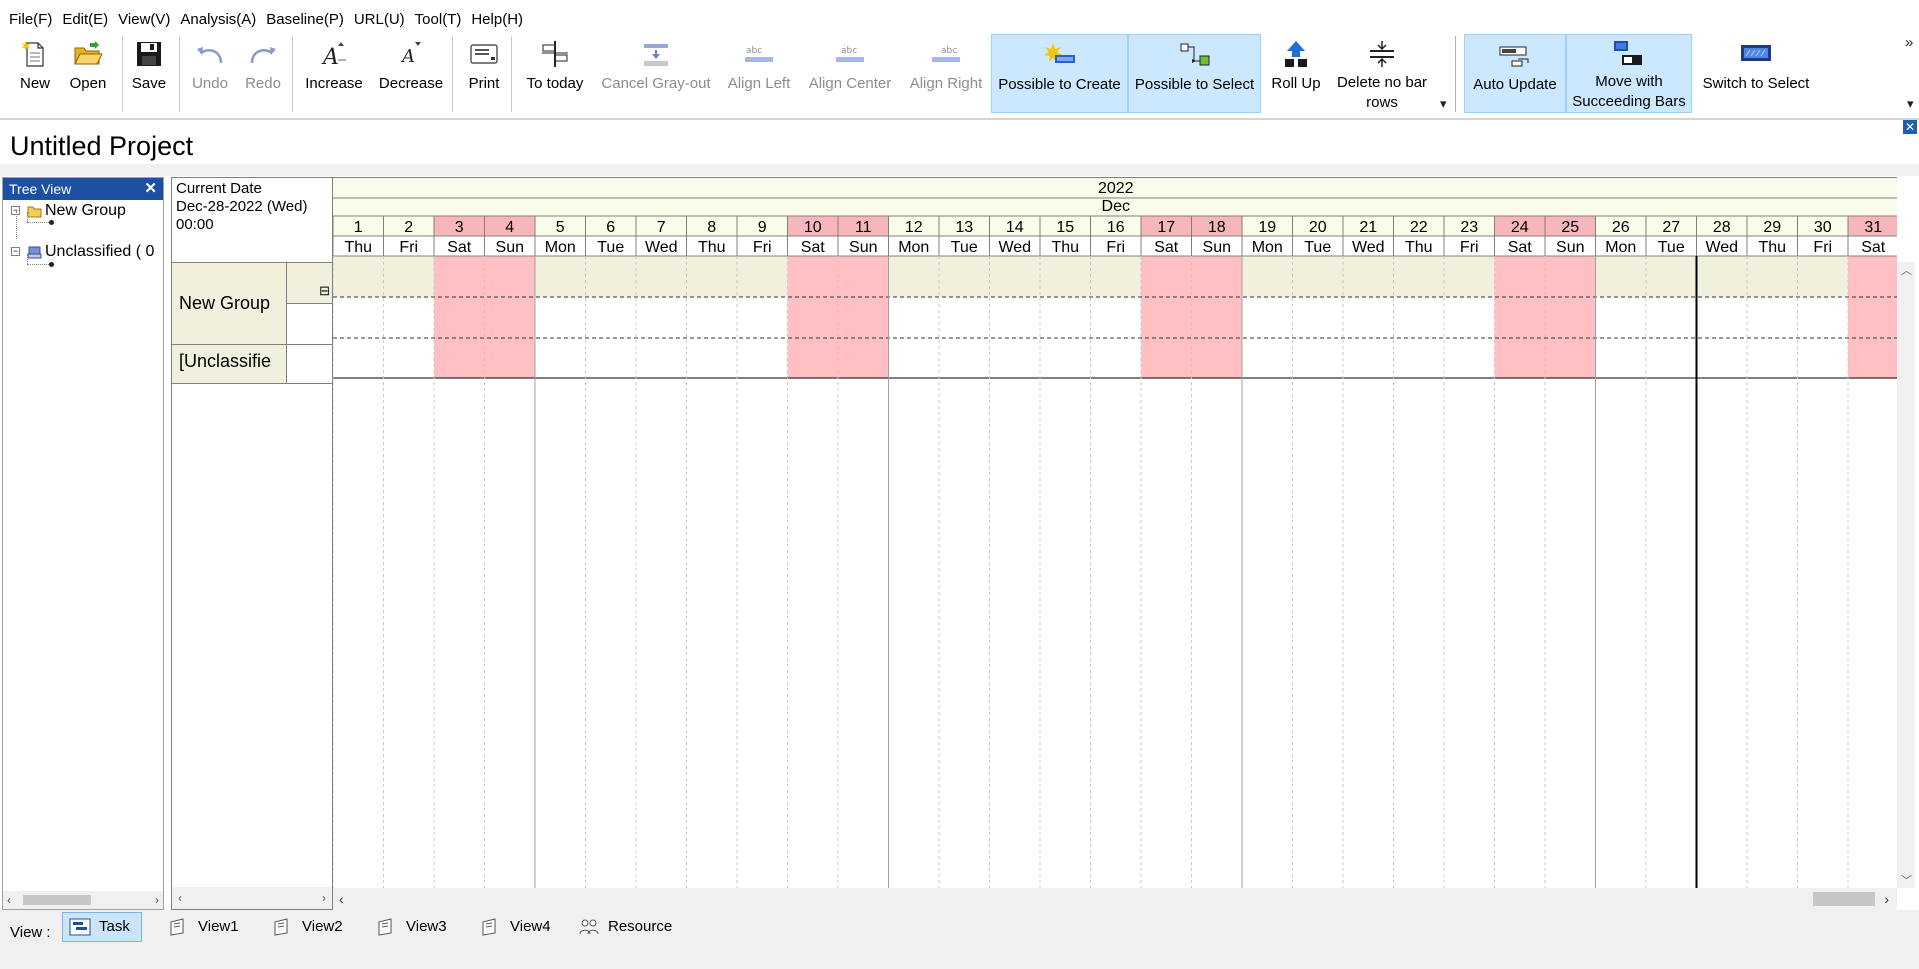  Describe the element at coordinates (863, 247) in the screenshot. I see `weekday-label: Sun` at that location.